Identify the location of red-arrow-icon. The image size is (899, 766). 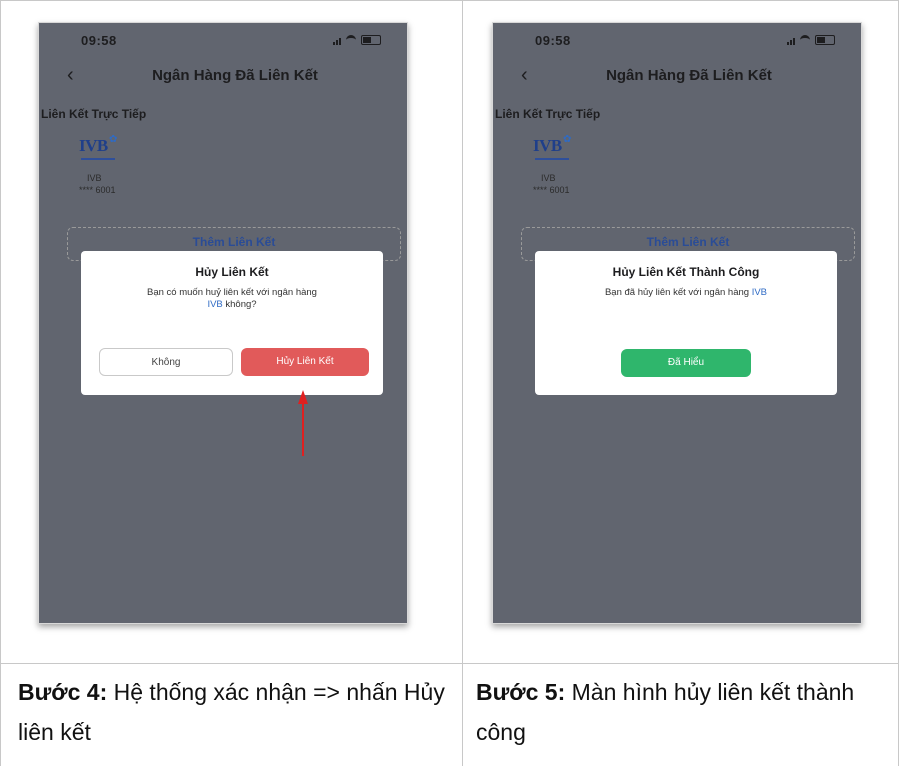
(303, 423).